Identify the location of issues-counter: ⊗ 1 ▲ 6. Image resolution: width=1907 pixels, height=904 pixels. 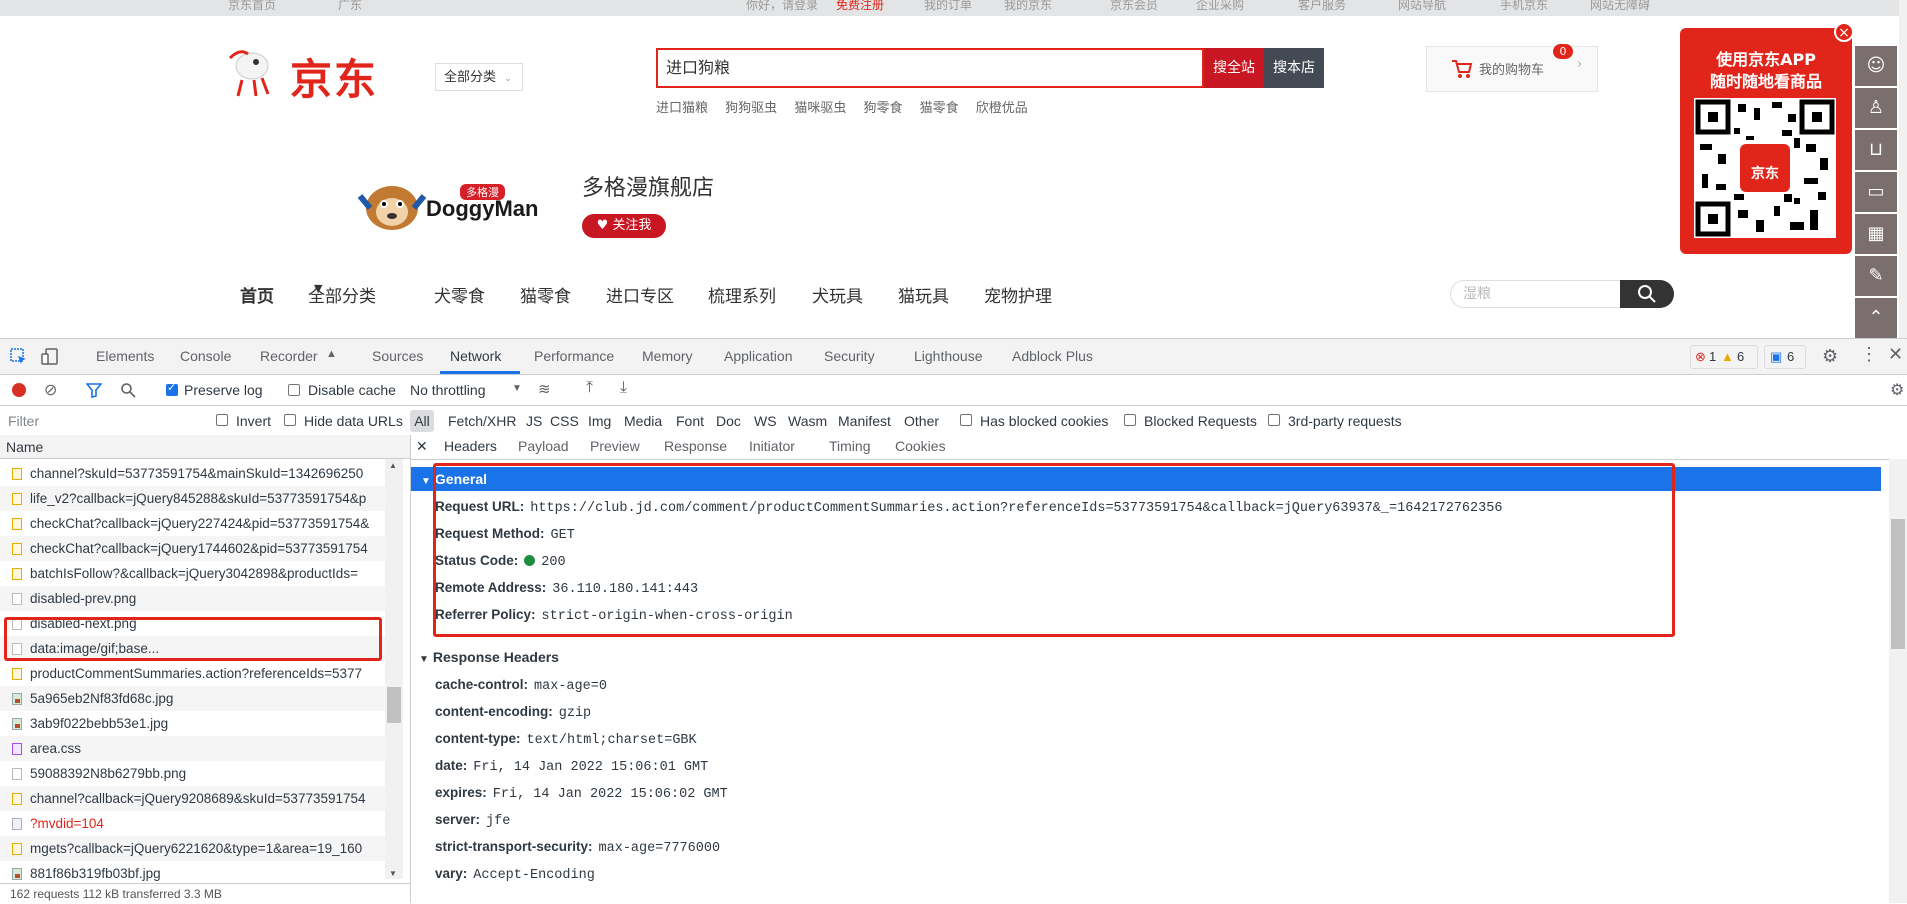
(1724, 357).